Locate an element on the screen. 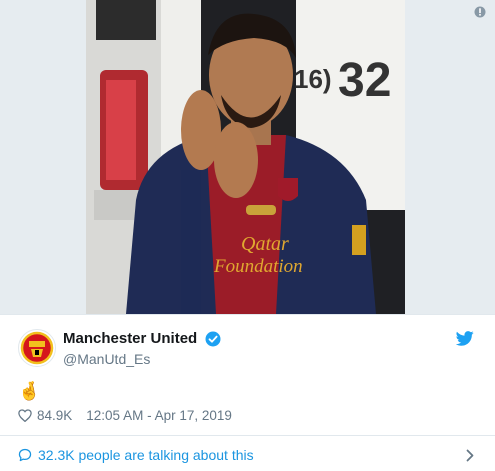  tweet-header: Manchester United @ManUtd_Es is located at coordinates (248, 348).